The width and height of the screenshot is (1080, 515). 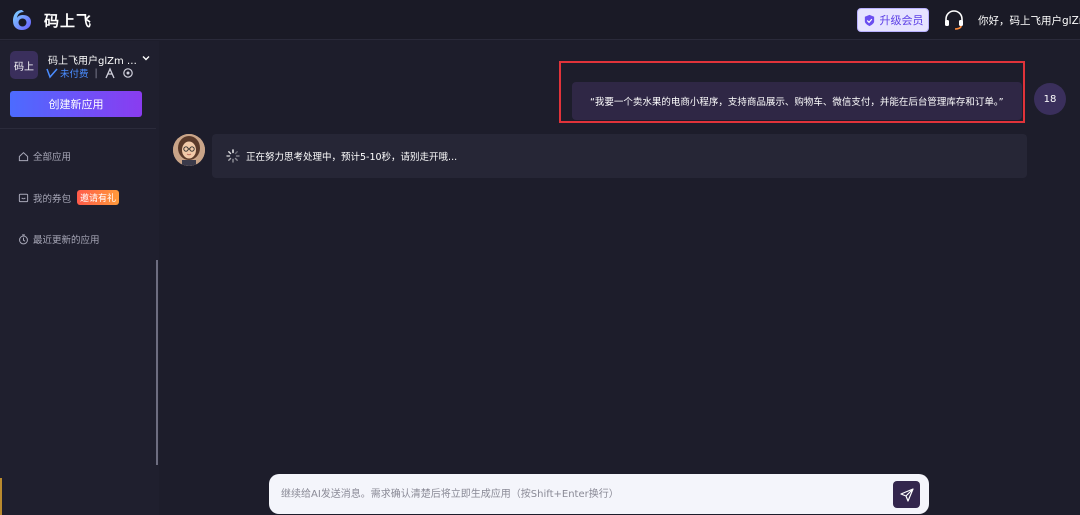 I want to click on message-input-container, so click(x=599, y=494).